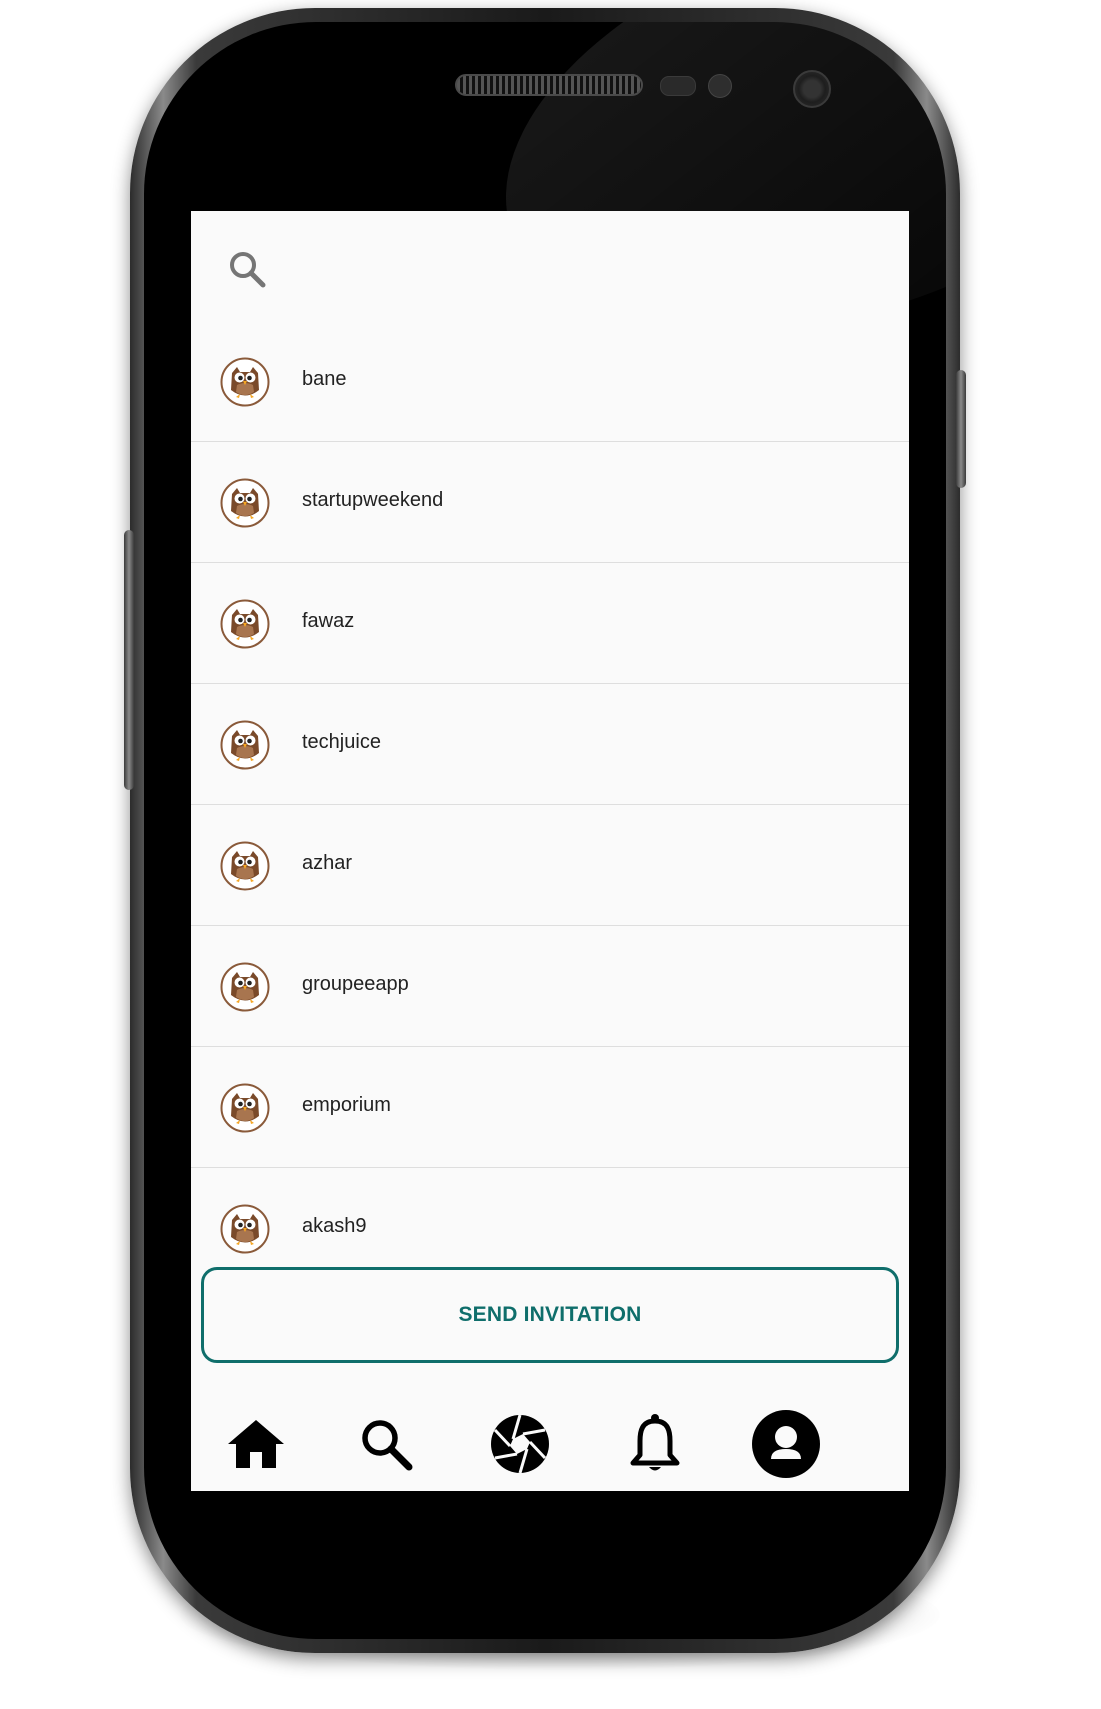 This screenshot has height=1709, width=1101. Describe the element at coordinates (328, 621) in the screenshot. I see `contact-username: fawaz` at that location.